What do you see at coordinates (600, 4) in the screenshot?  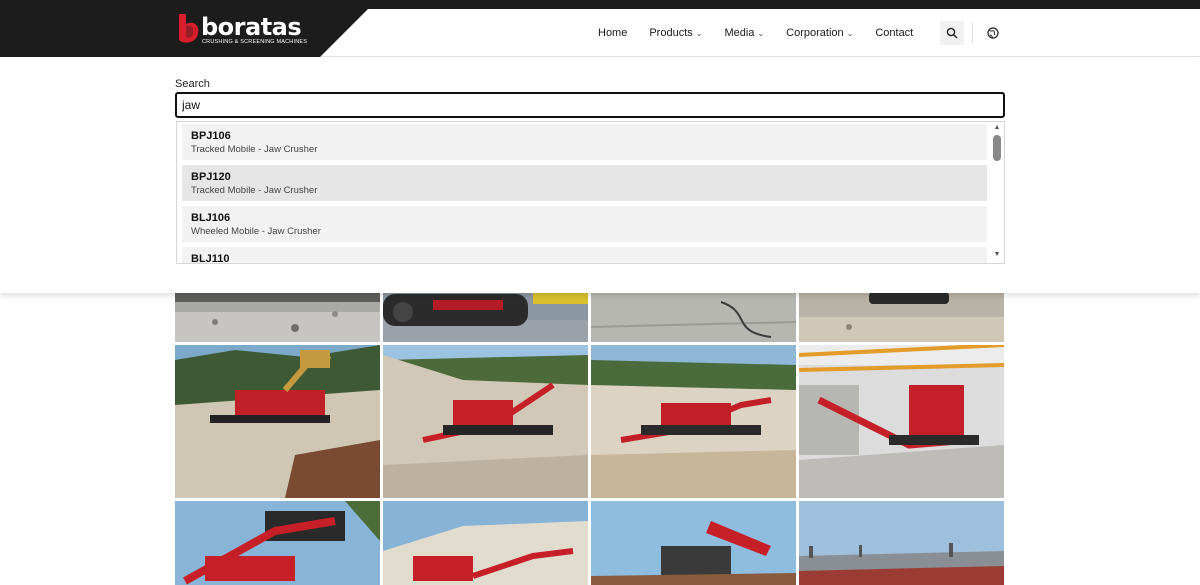 I see `top-bar` at bounding box center [600, 4].